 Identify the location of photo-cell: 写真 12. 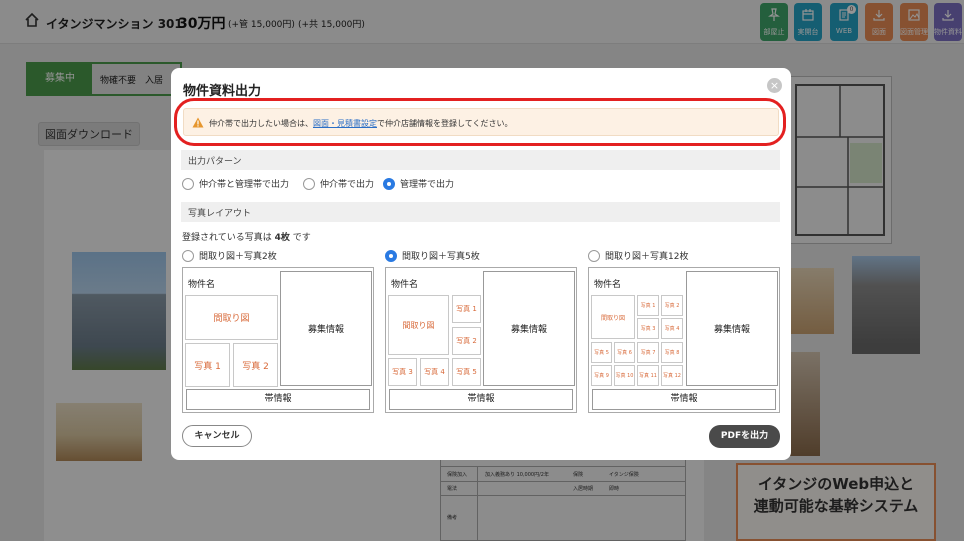
(672, 375).